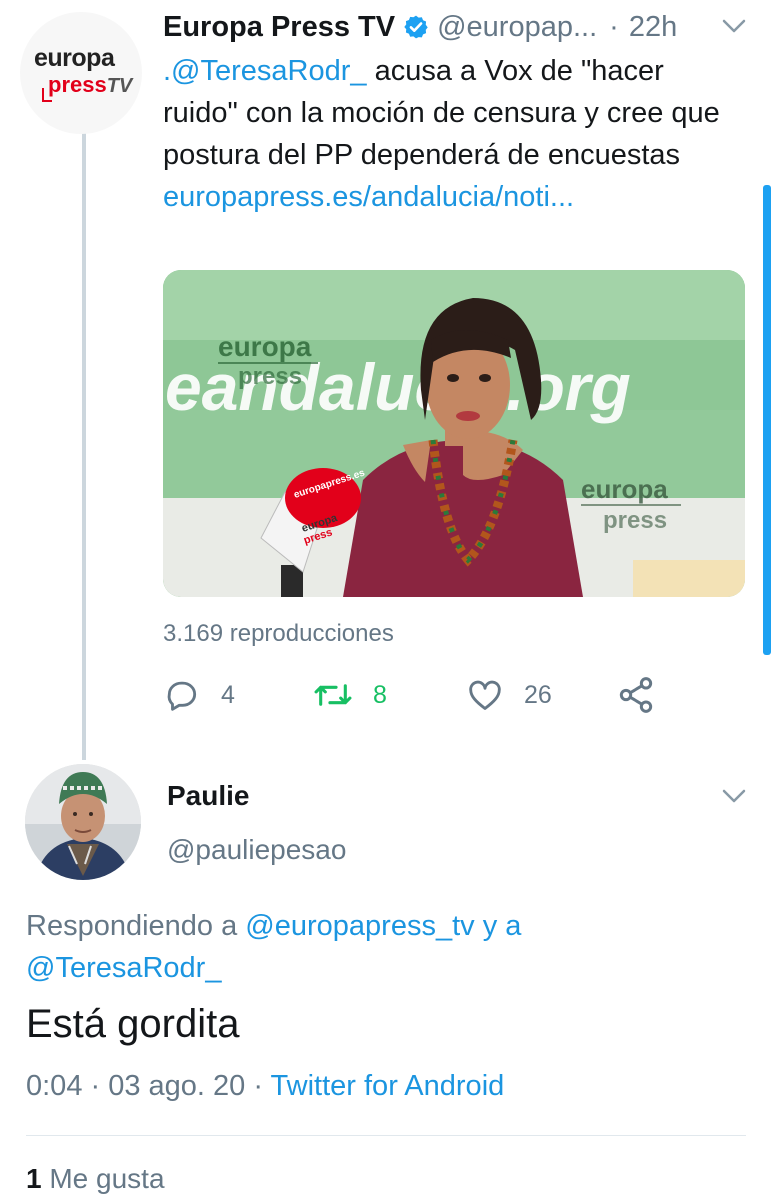 This screenshot has height=1200, width=771. I want to click on like-count: 26, so click(538, 694).